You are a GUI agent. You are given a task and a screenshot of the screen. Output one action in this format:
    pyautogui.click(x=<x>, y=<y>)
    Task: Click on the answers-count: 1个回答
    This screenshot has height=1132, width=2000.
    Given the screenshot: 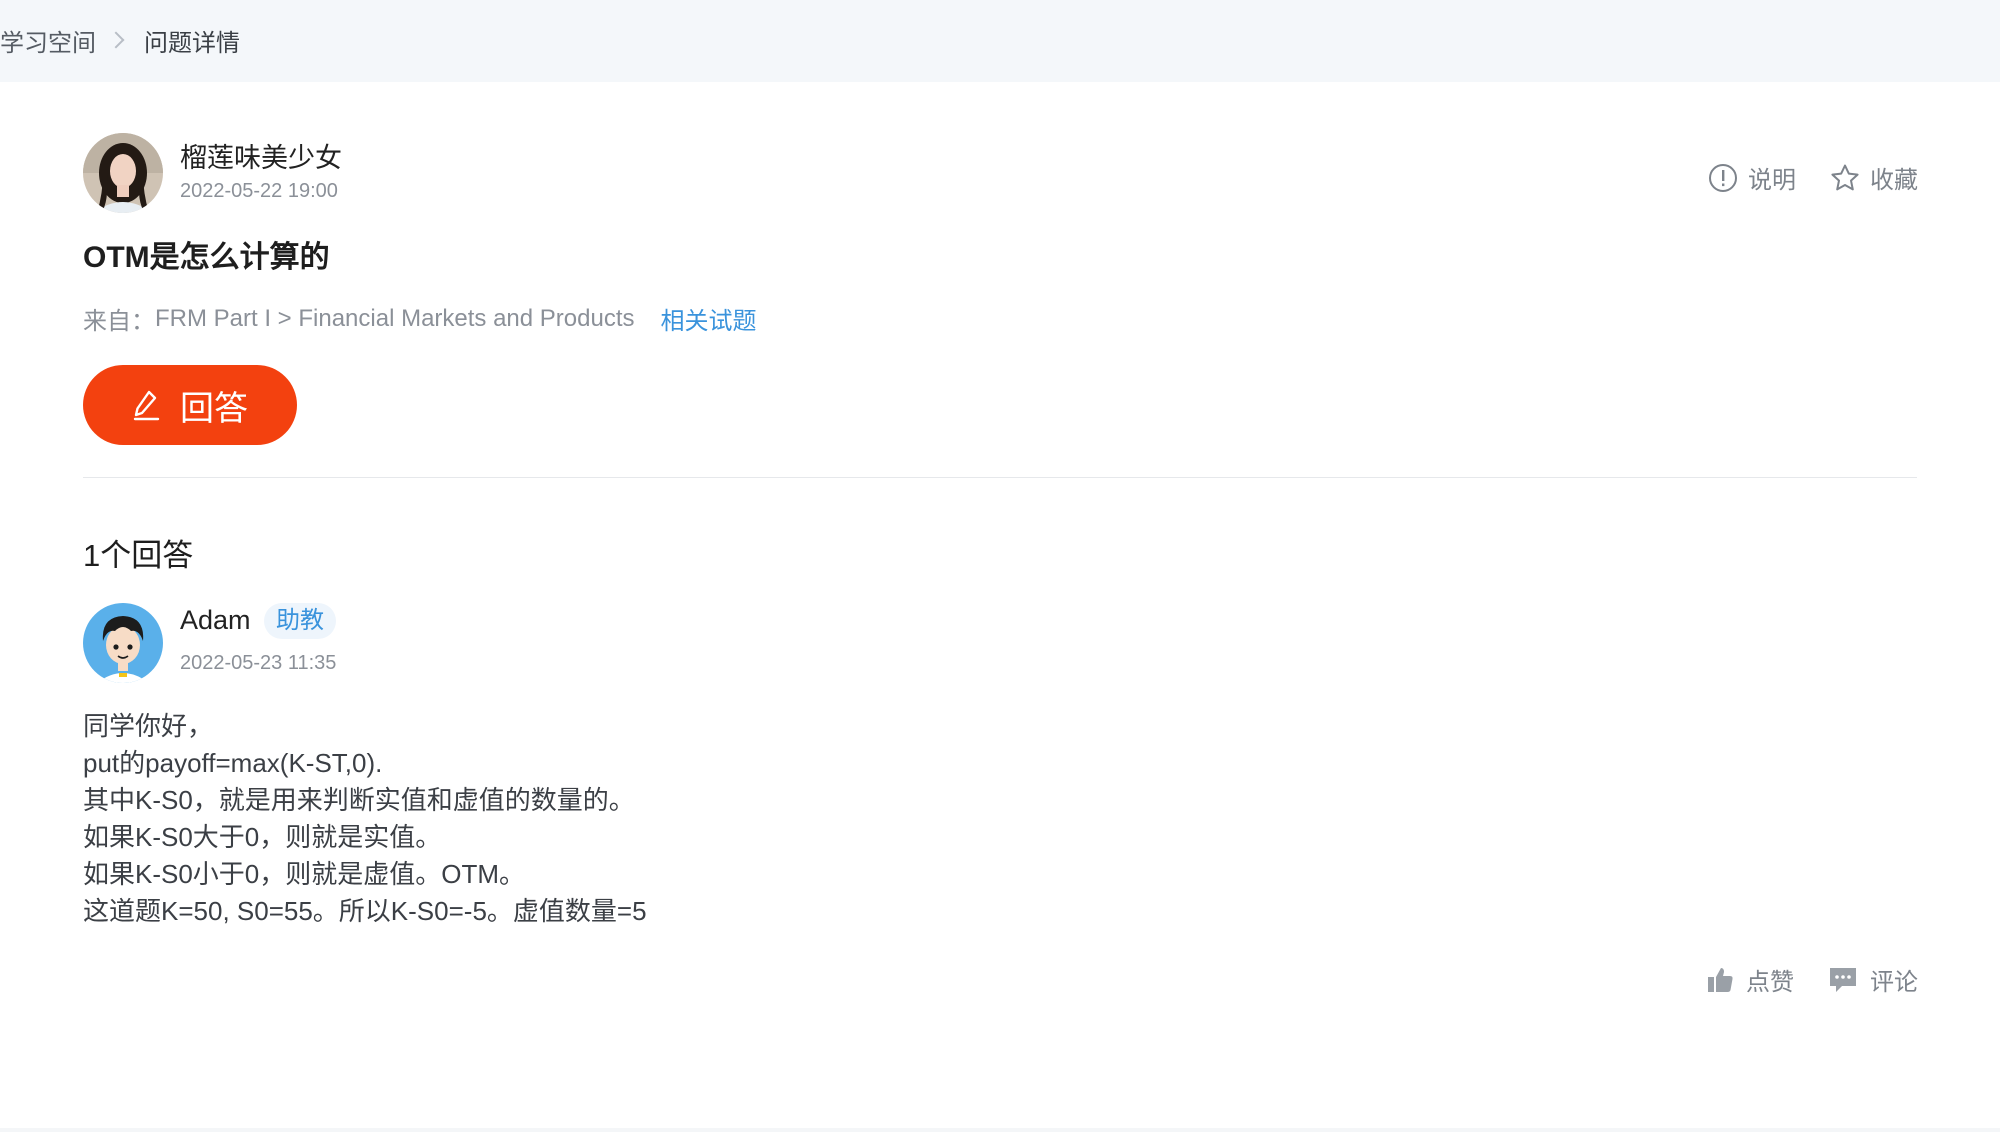 What is the action you would take?
    pyautogui.click(x=138, y=555)
    